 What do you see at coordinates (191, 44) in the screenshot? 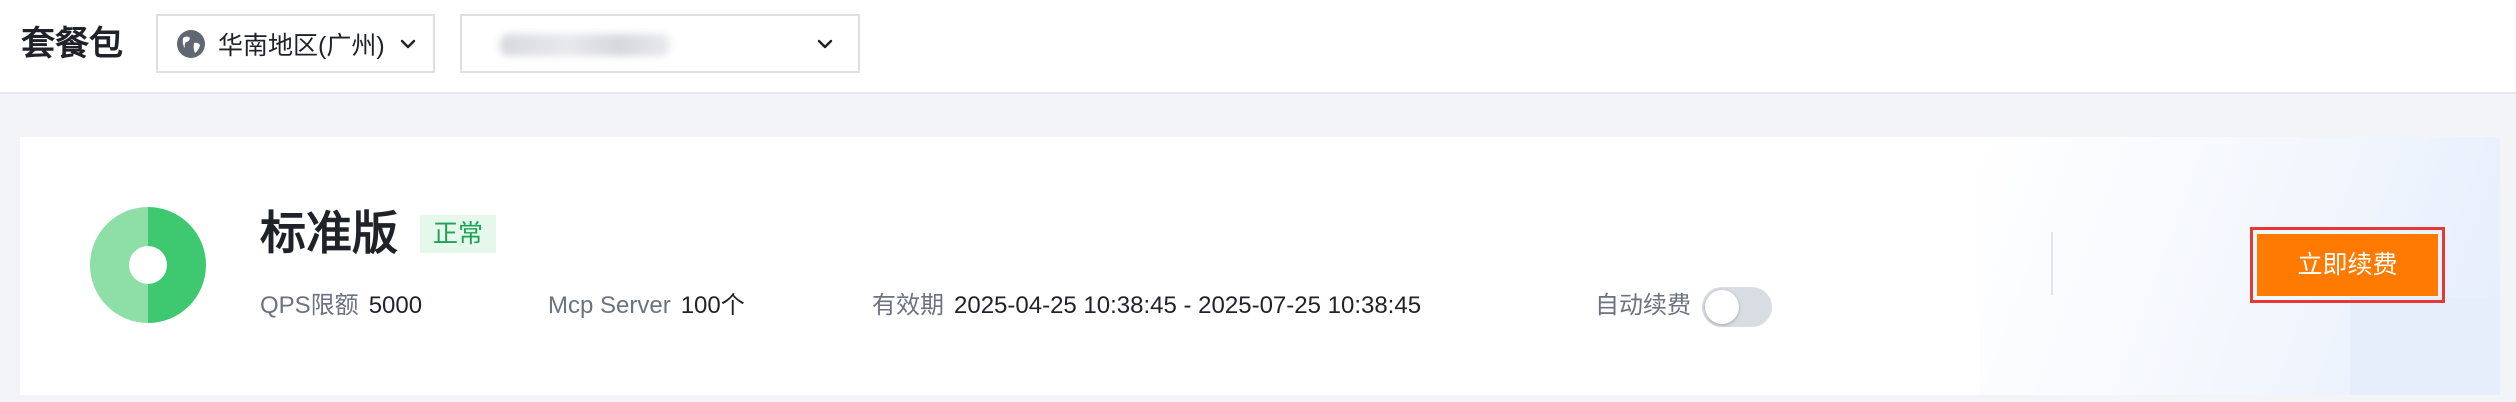
I see `globe-icon` at bounding box center [191, 44].